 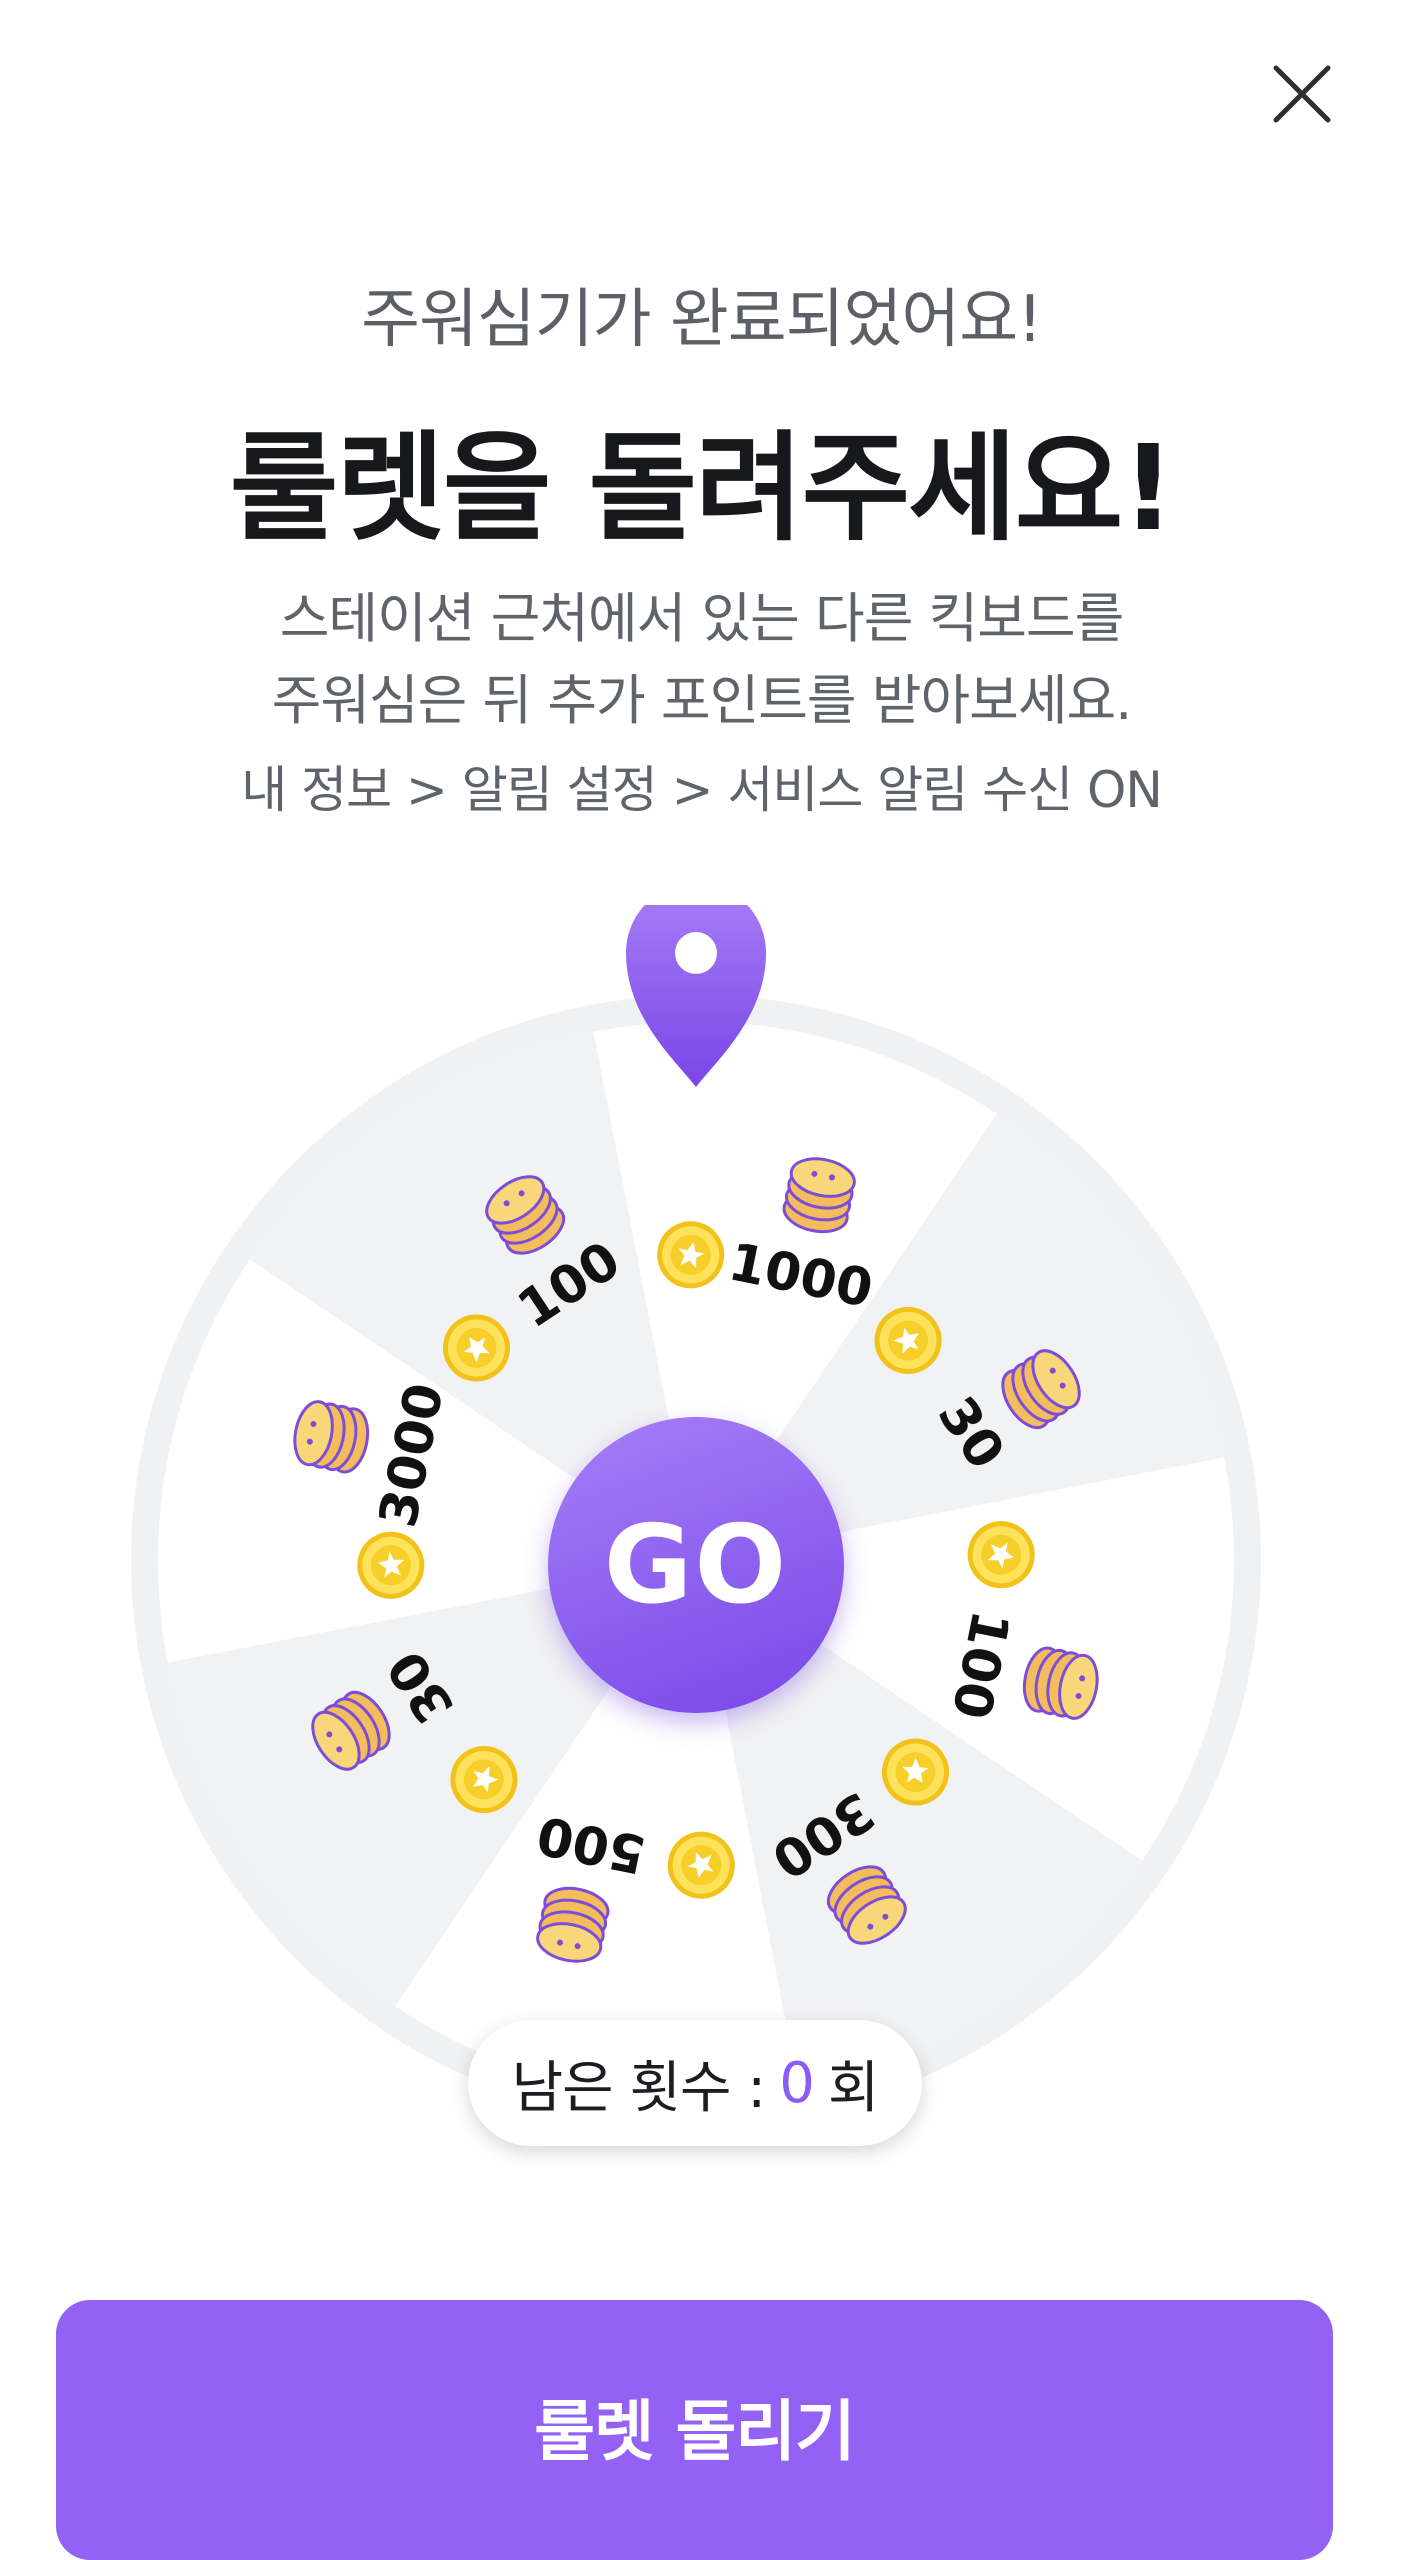 What do you see at coordinates (702, 618) in the screenshot?
I see `description-line-1: 스테이션 근처에서 있는 다른 킥보드를` at bounding box center [702, 618].